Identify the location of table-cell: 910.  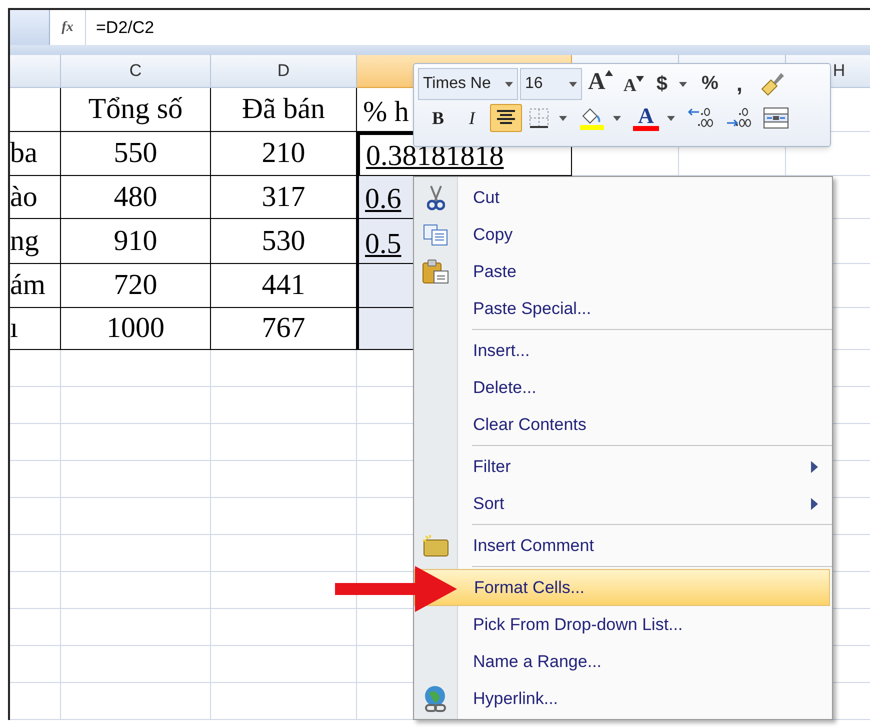
(136, 241).